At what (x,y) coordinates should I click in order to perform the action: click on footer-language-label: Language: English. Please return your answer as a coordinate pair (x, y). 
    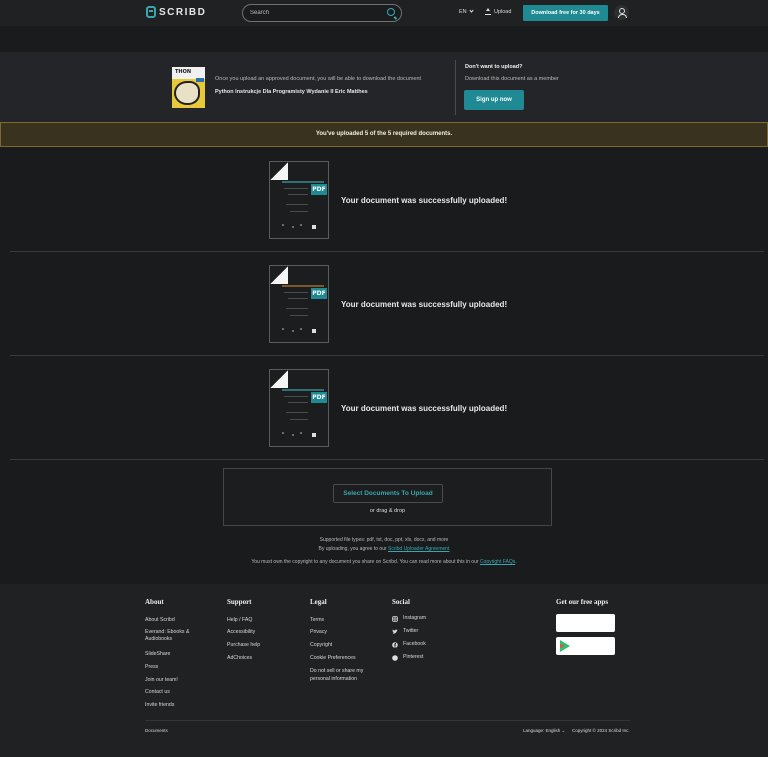
    Looking at the image, I should click on (542, 730).